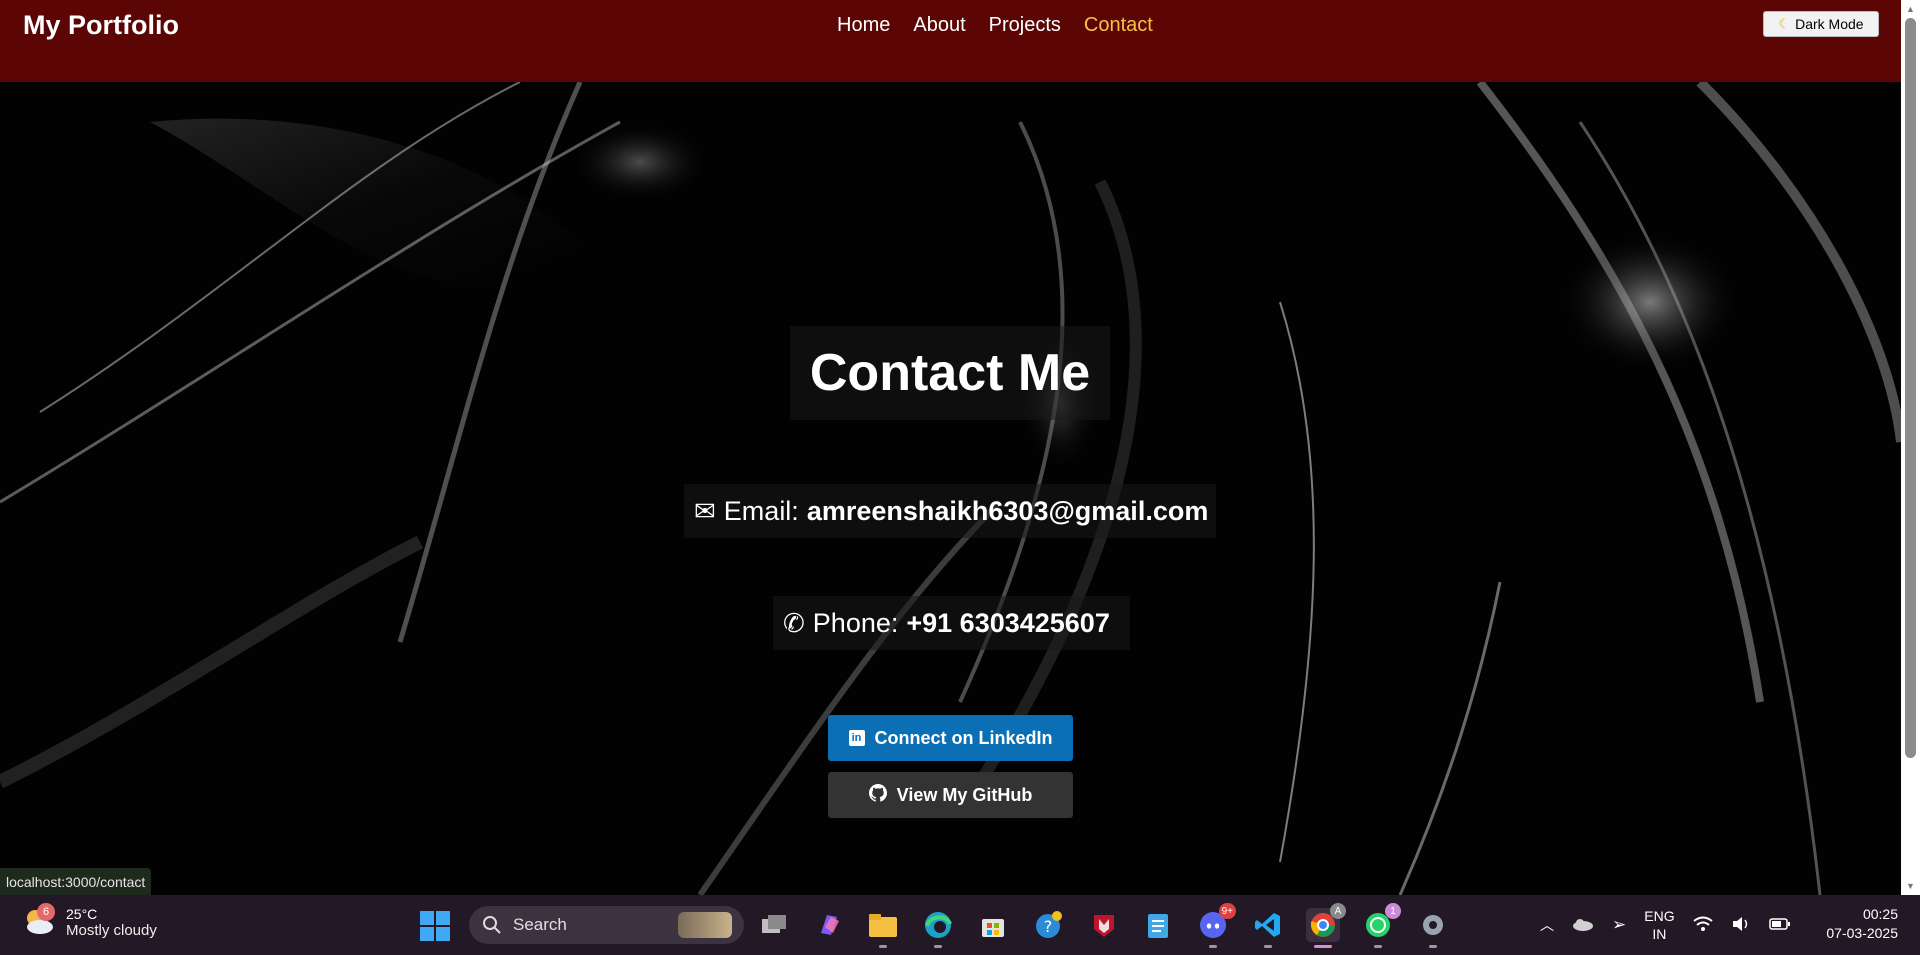 The width and height of the screenshot is (1920, 955). Describe the element at coordinates (964, 794) in the screenshot. I see `github-button-label: View My GitHub` at that location.